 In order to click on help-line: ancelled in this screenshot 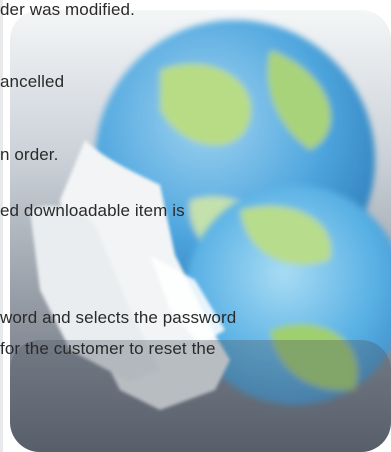, I will do `click(32, 81)`.